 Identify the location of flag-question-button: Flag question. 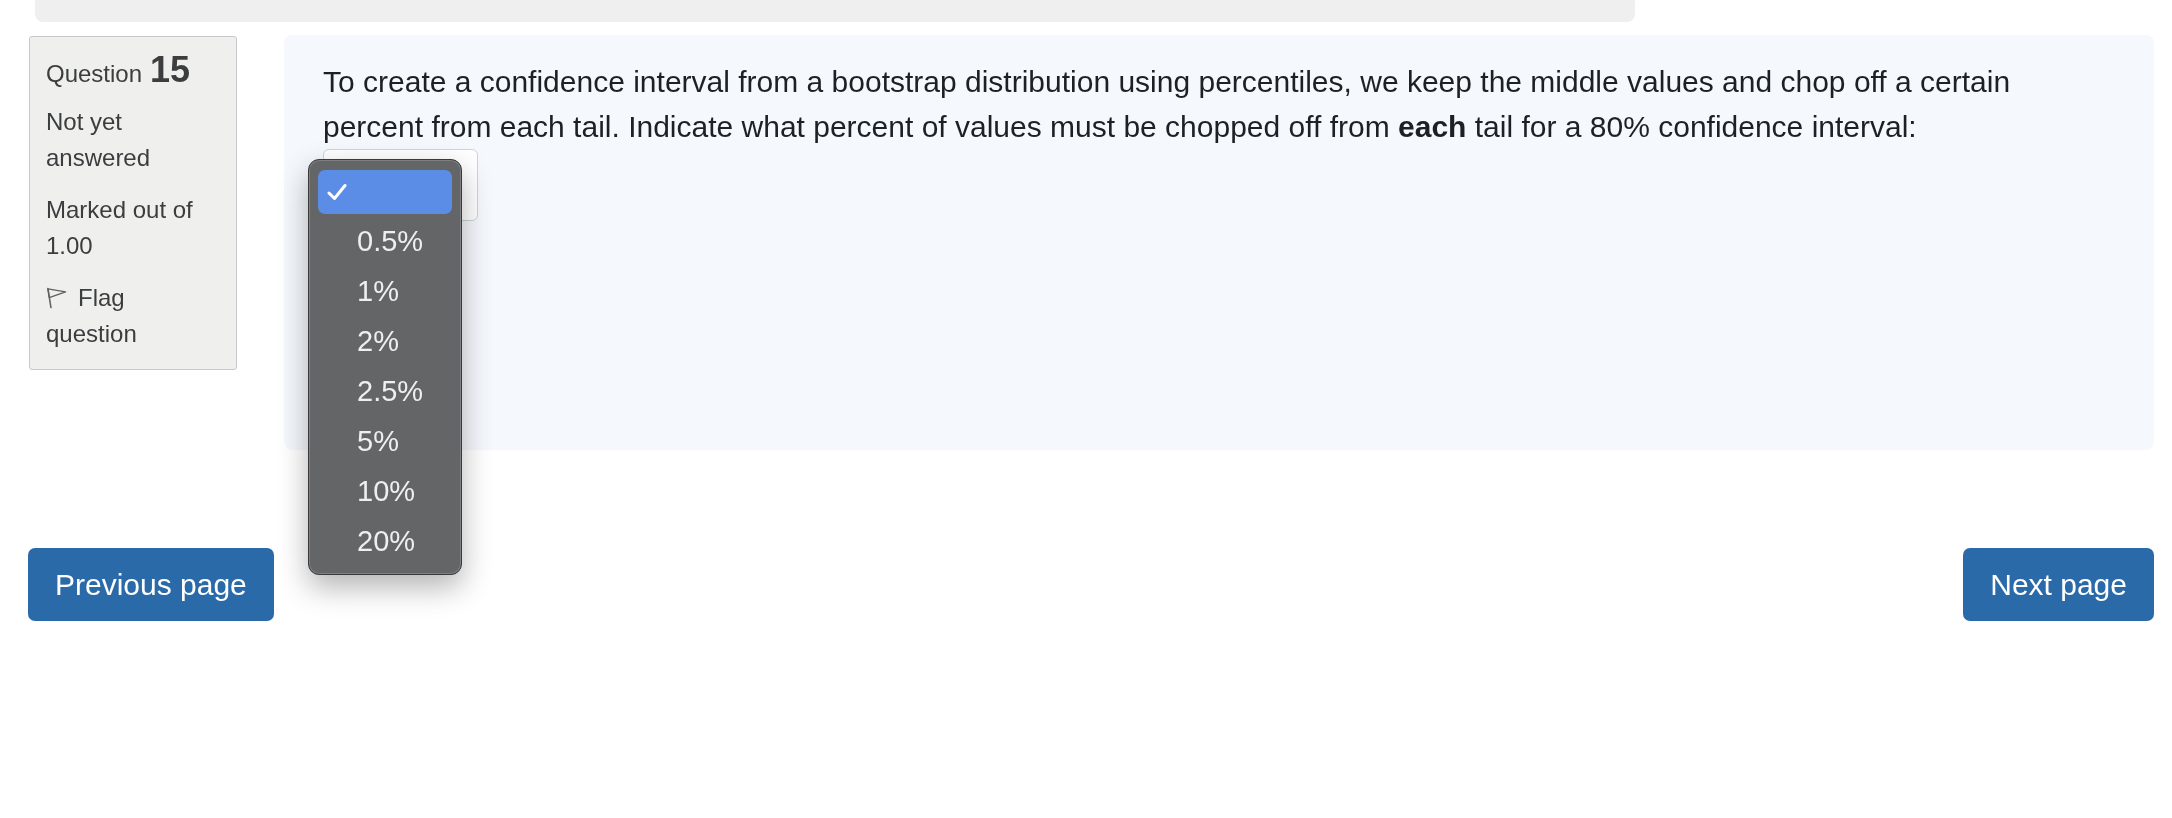
(129, 316).